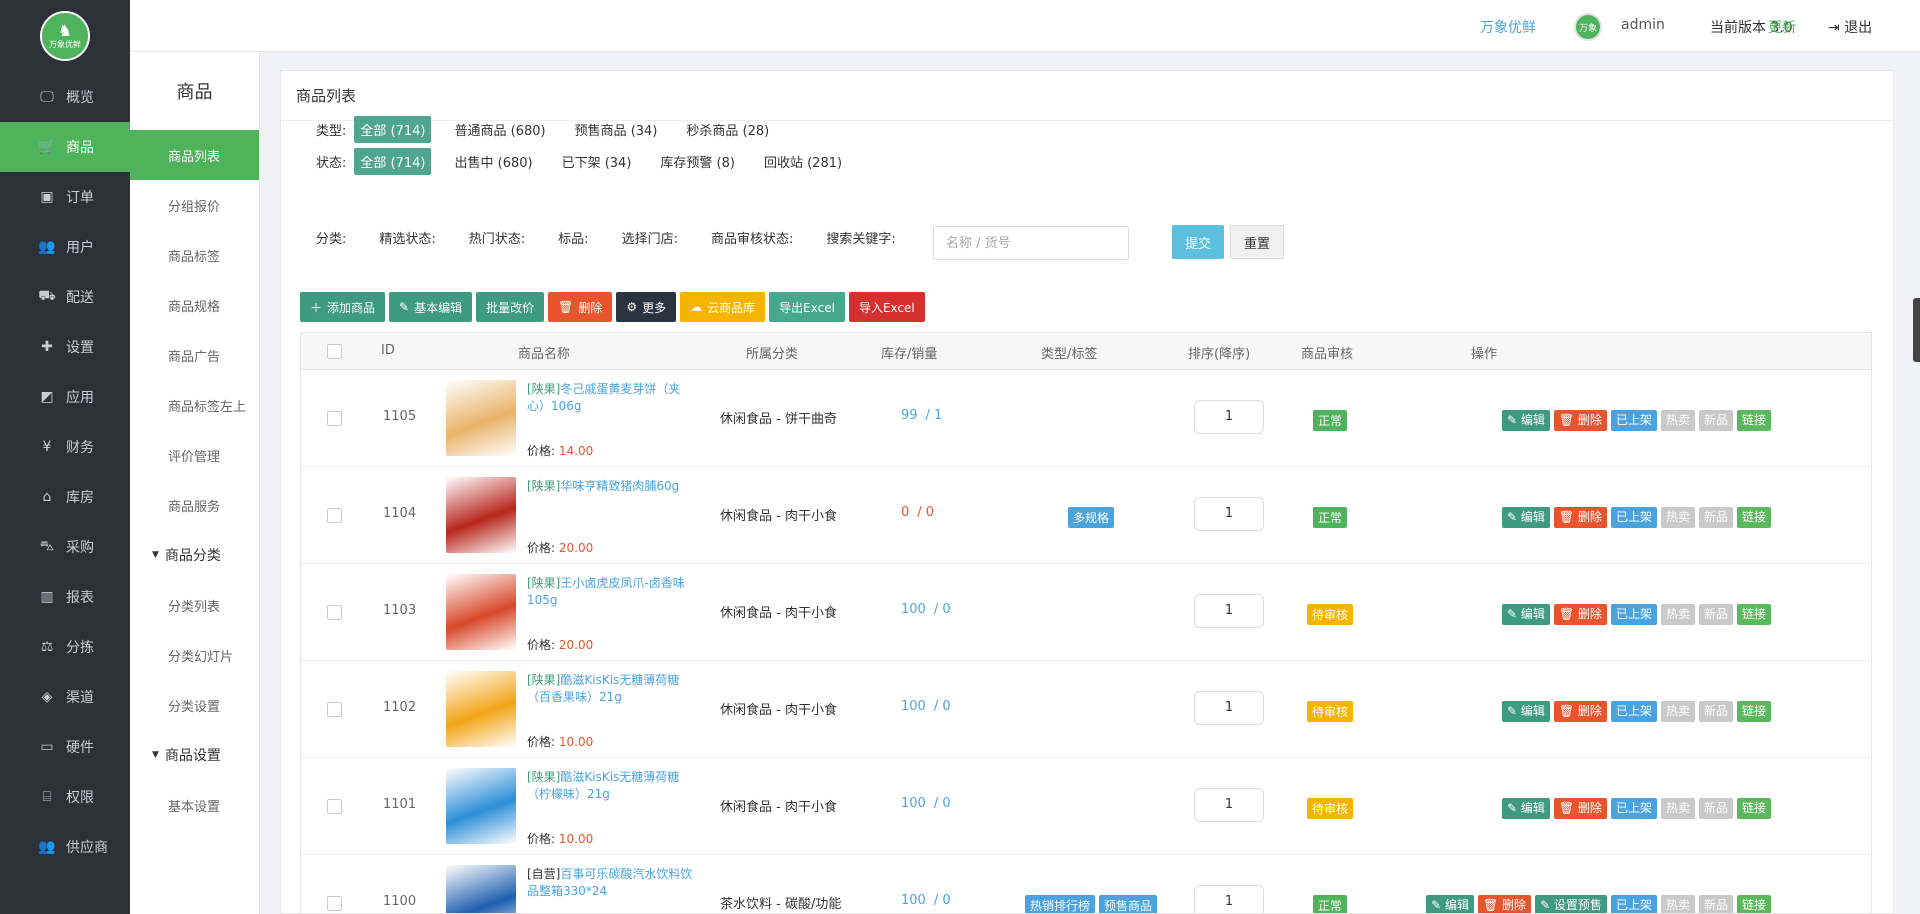 The width and height of the screenshot is (1920, 914). What do you see at coordinates (1782, 27) in the screenshot?
I see `update-link: 更新` at bounding box center [1782, 27].